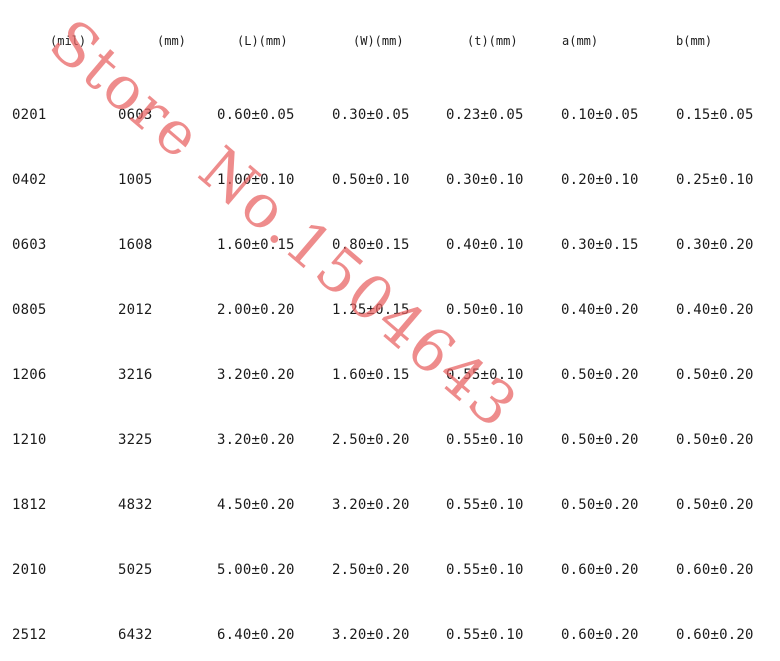  What do you see at coordinates (600, 310) in the screenshot?
I see `cell-a: 0.40±0.20` at bounding box center [600, 310].